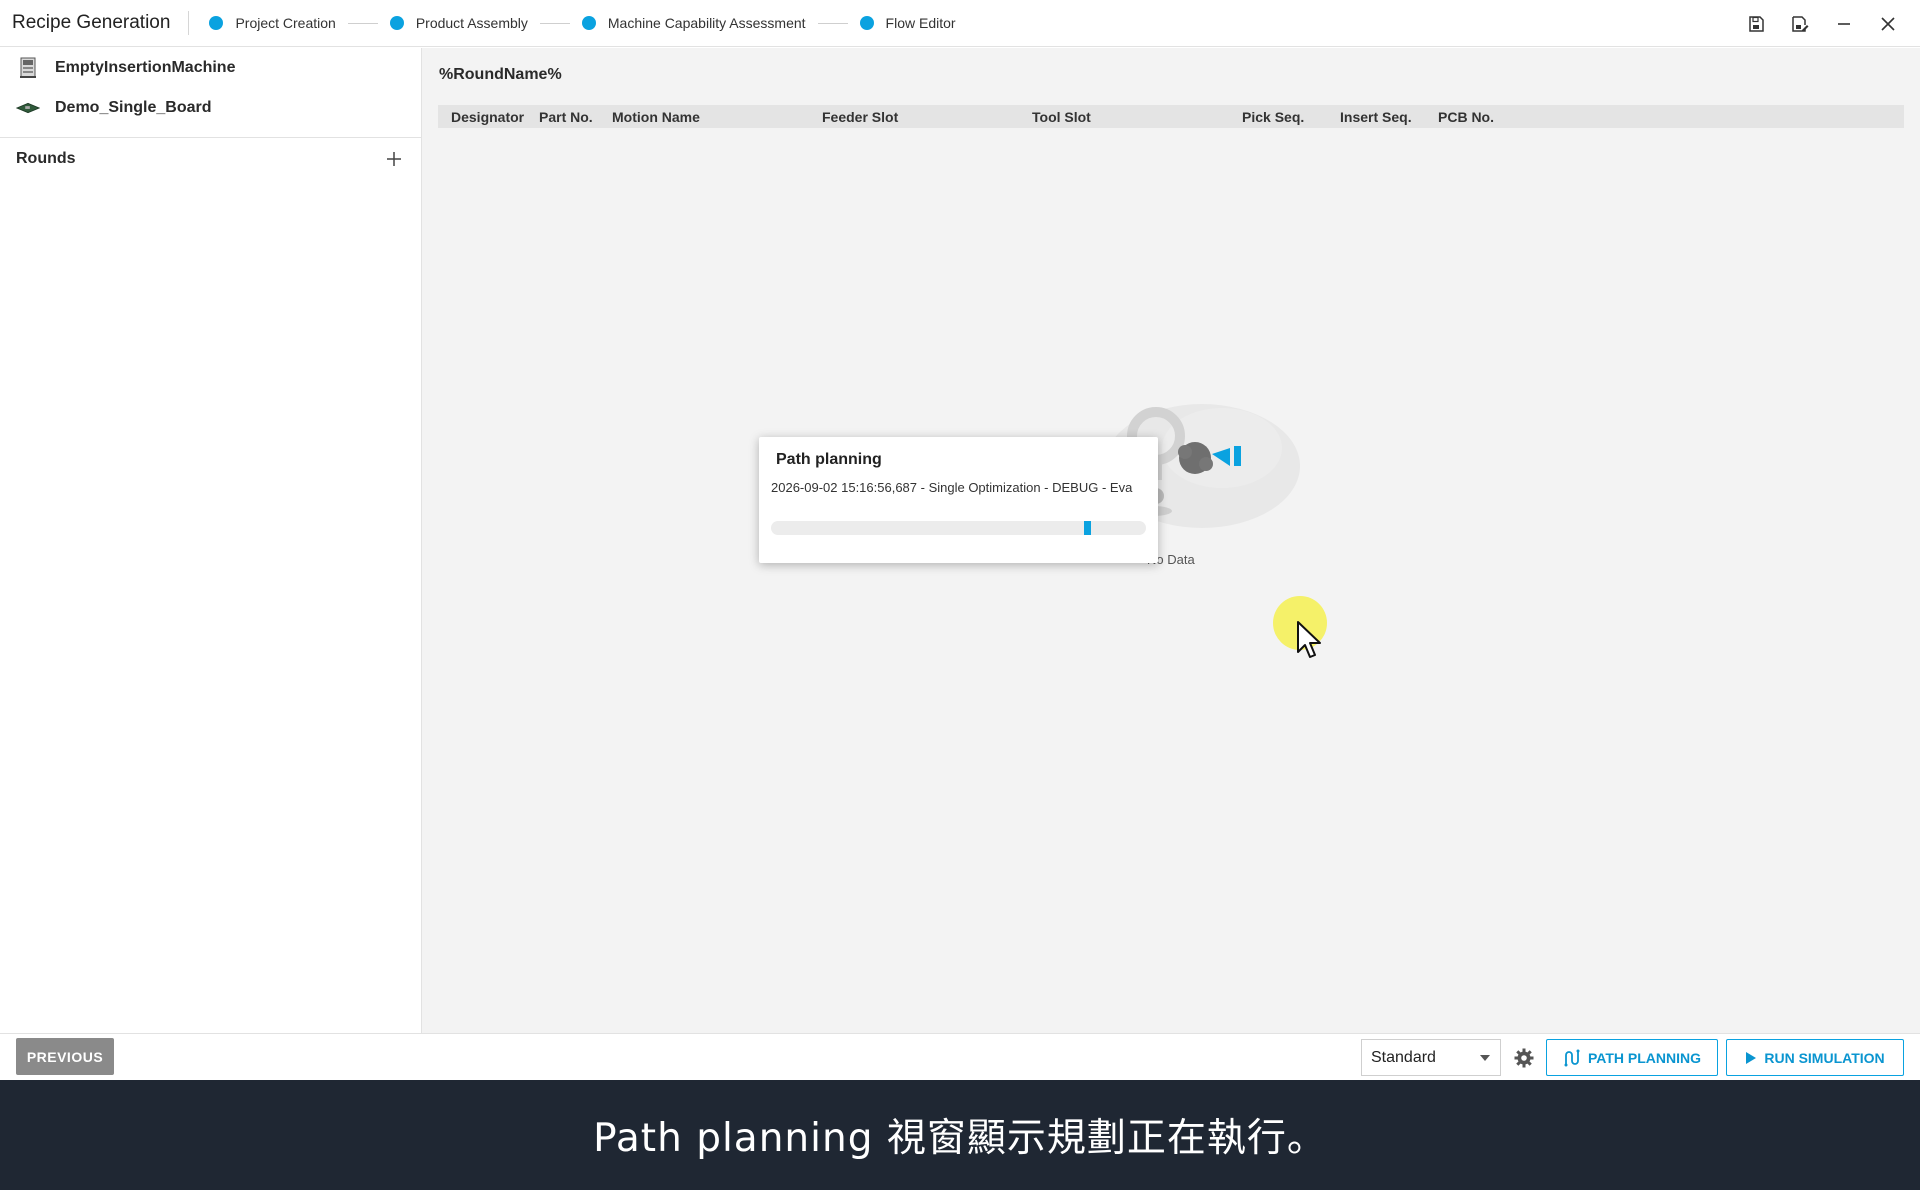 Image resolution: width=1920 pixels, height=1190 pixels. I want to click on path-planning-button: PATH PLANNING, so click(1632, 1057).